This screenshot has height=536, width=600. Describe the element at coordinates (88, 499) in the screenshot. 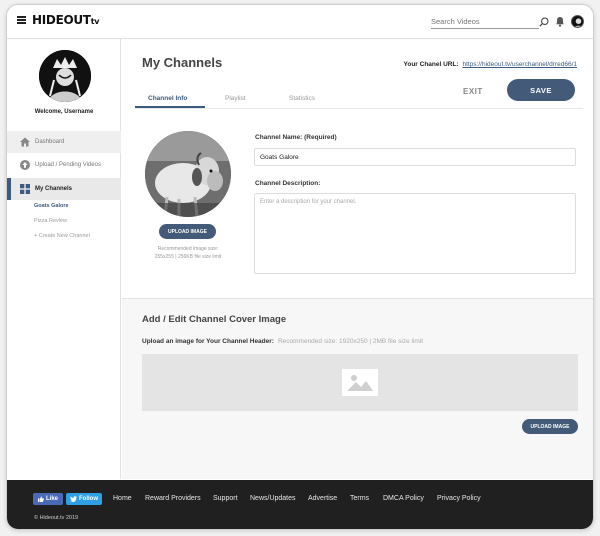

I see `follow-label: Follow` at that location.